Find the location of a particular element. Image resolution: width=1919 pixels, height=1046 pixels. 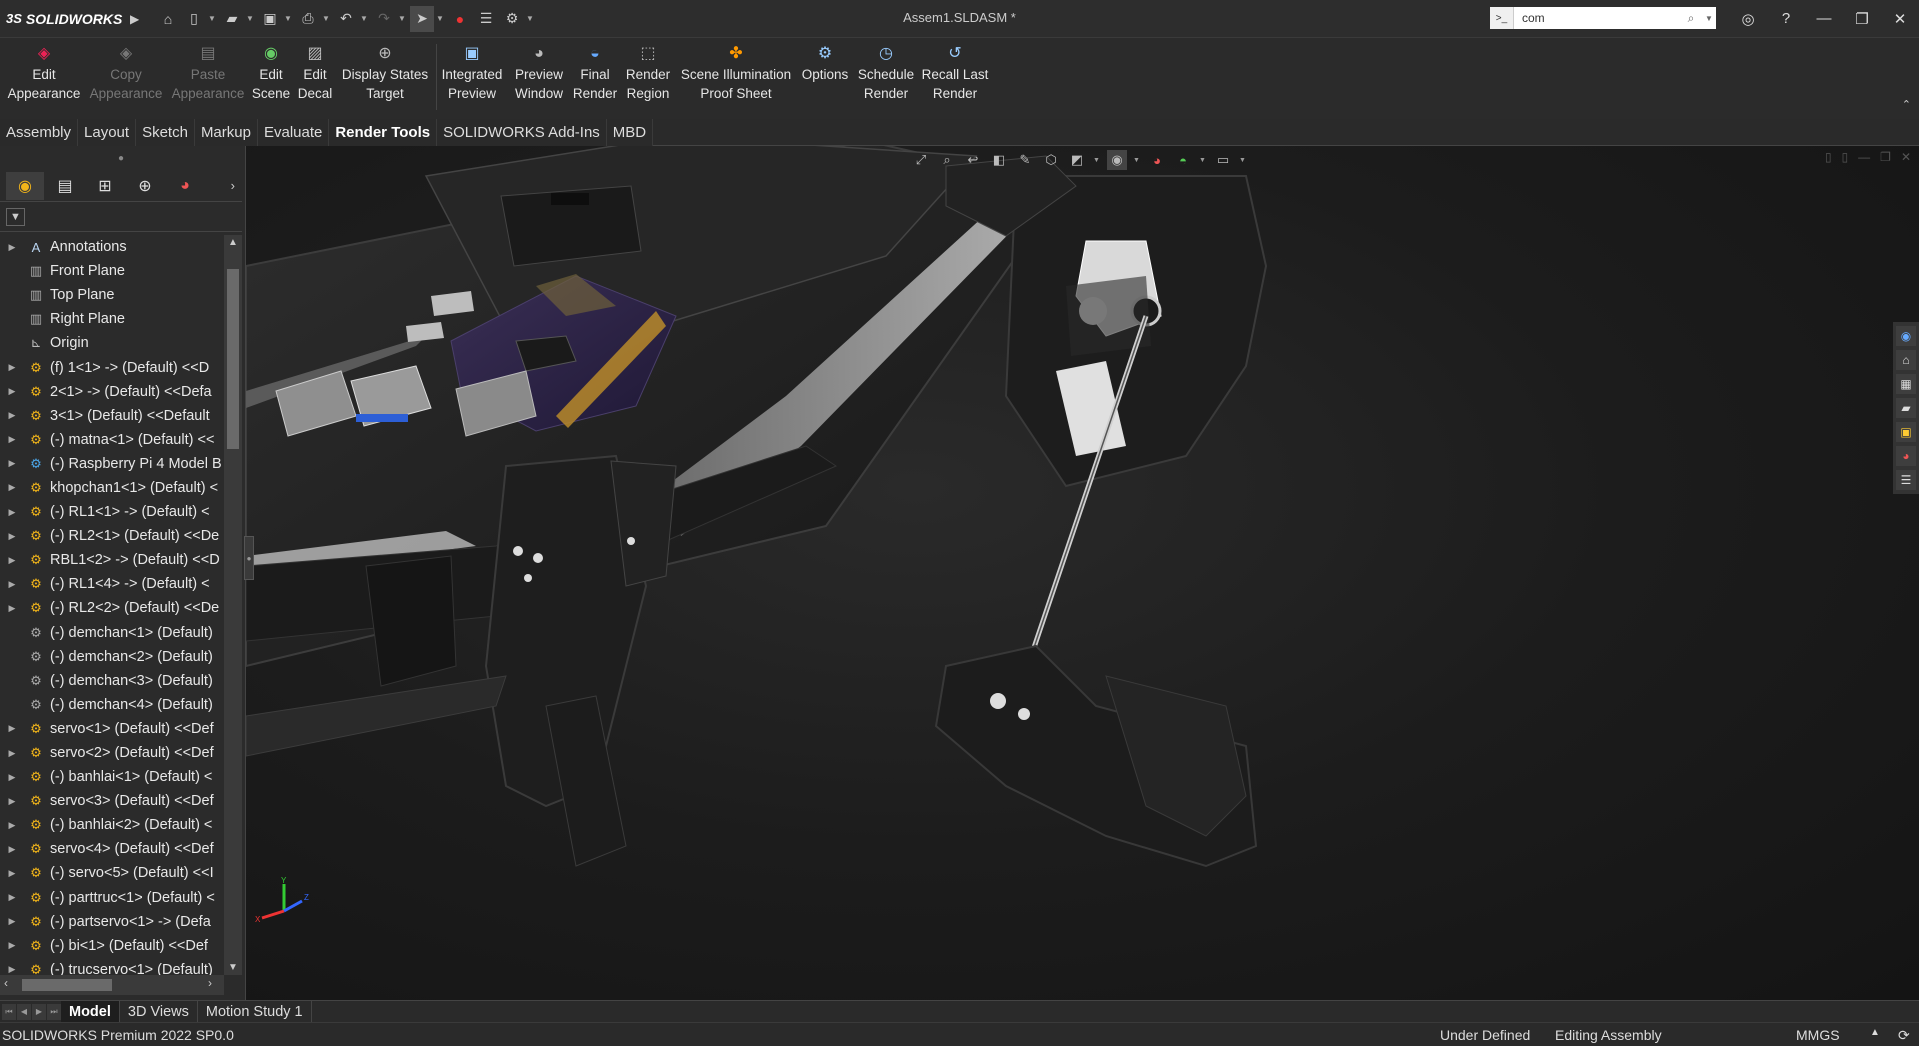

scroll-up-icon: ▲ is located at coordinates (233, 242).